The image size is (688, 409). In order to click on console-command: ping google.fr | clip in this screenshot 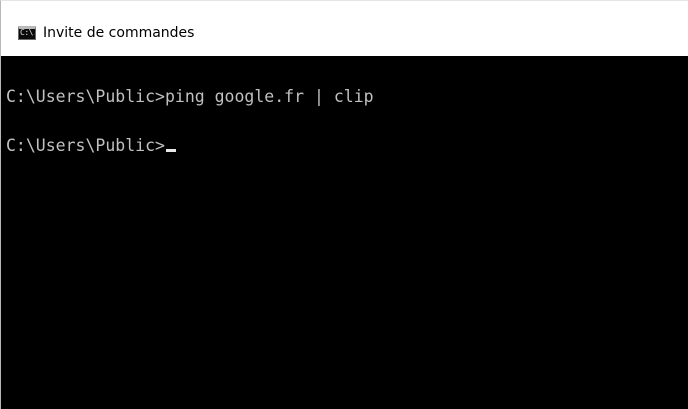, I will do `click(269, 96)`.